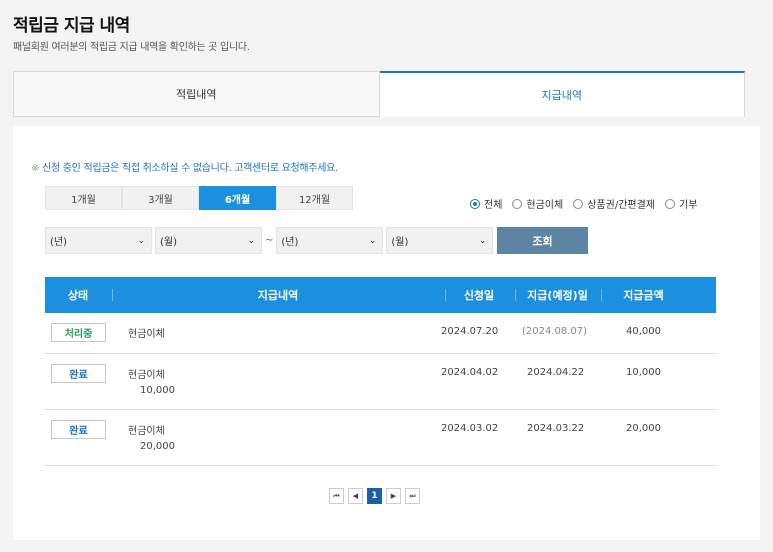  Describe the element at coordinates (479, 295) in the screenshot. I see `column-header-applied-date: 신청일` at that location.